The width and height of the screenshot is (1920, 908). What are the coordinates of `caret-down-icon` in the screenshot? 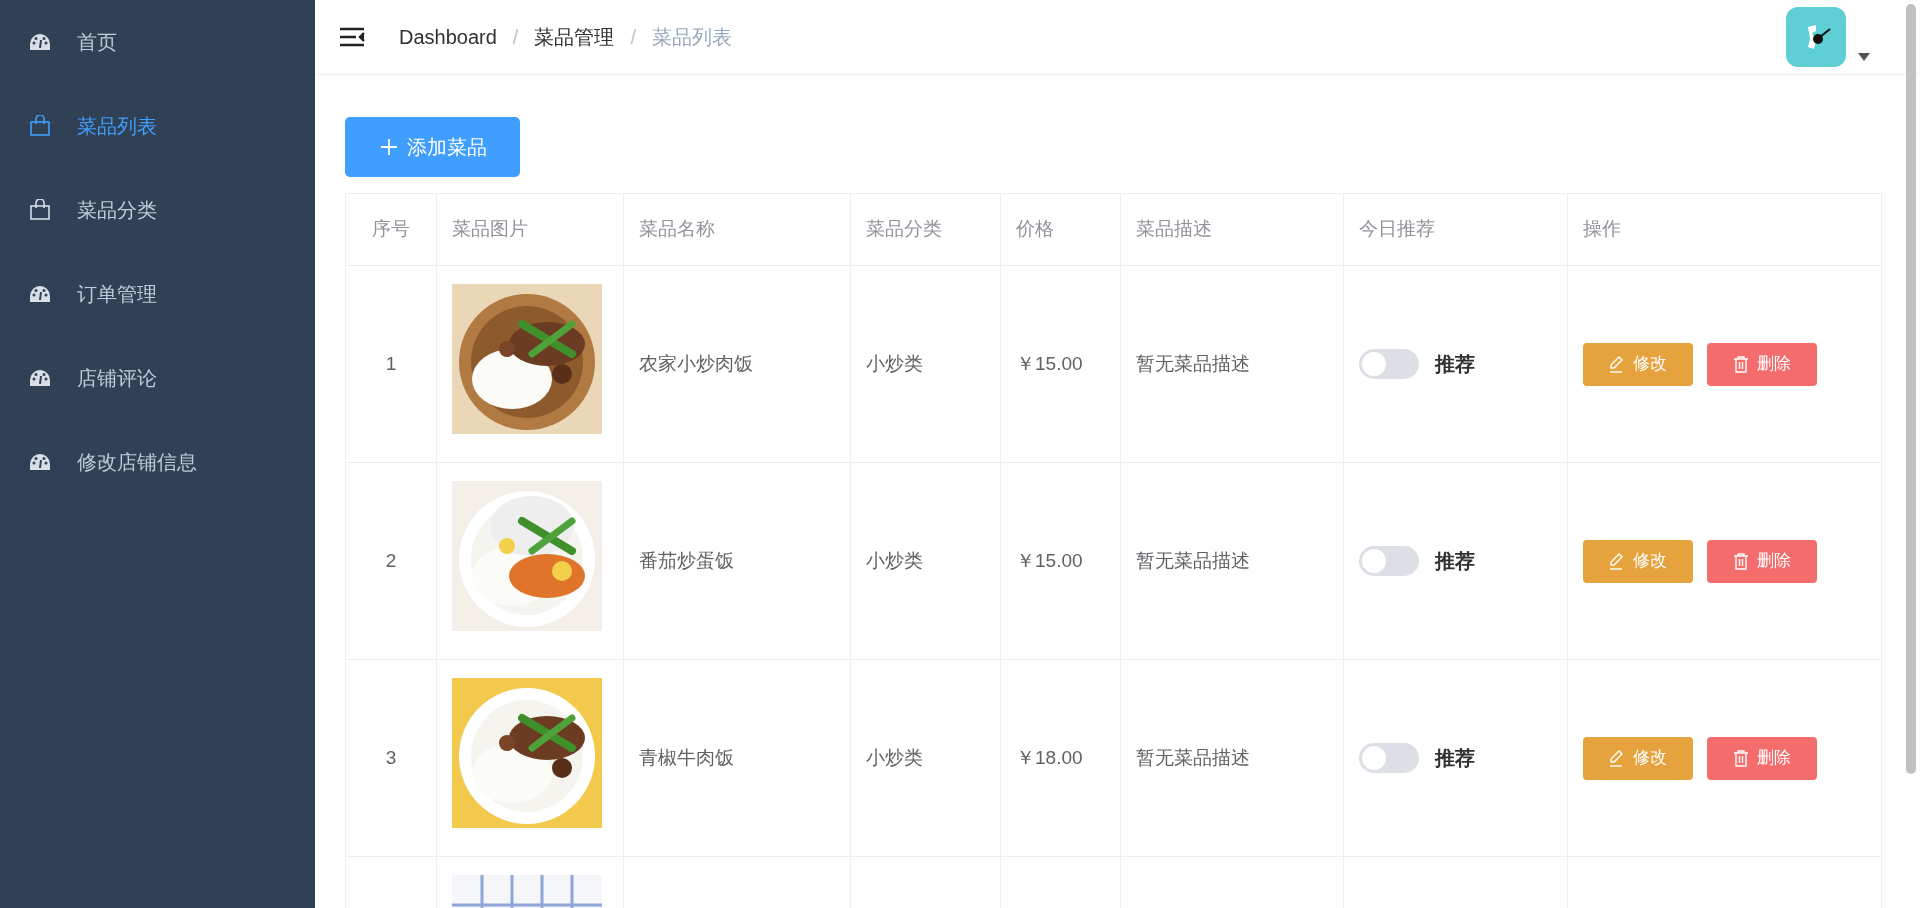 It's located at (1864, 56).